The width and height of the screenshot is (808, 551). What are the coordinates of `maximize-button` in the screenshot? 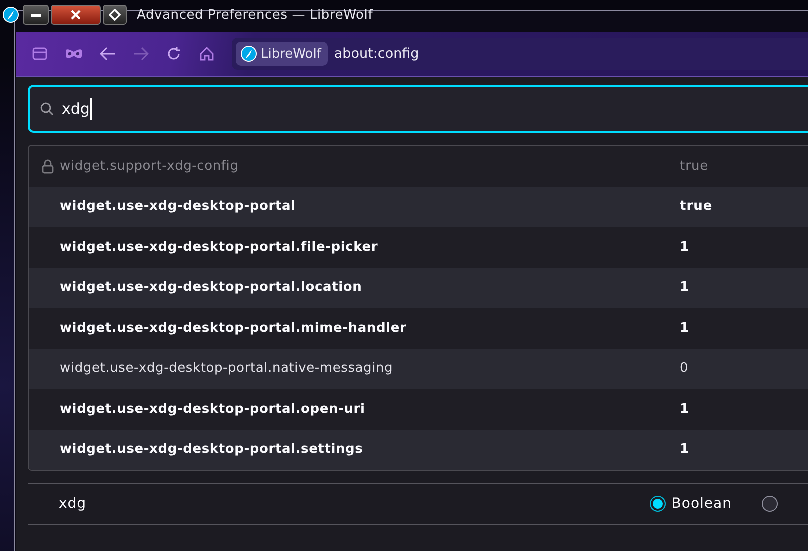 It's located at (115, 15).